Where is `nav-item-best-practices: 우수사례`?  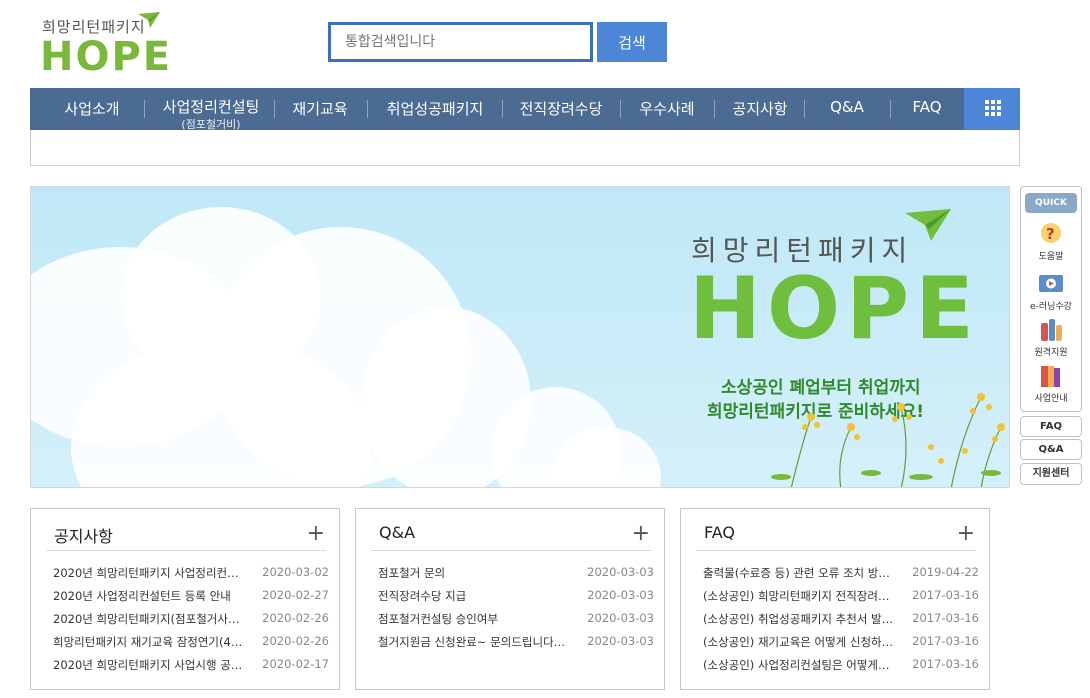
nav-item-best-practices: 우수사례 is located at coordinates (667, 109).